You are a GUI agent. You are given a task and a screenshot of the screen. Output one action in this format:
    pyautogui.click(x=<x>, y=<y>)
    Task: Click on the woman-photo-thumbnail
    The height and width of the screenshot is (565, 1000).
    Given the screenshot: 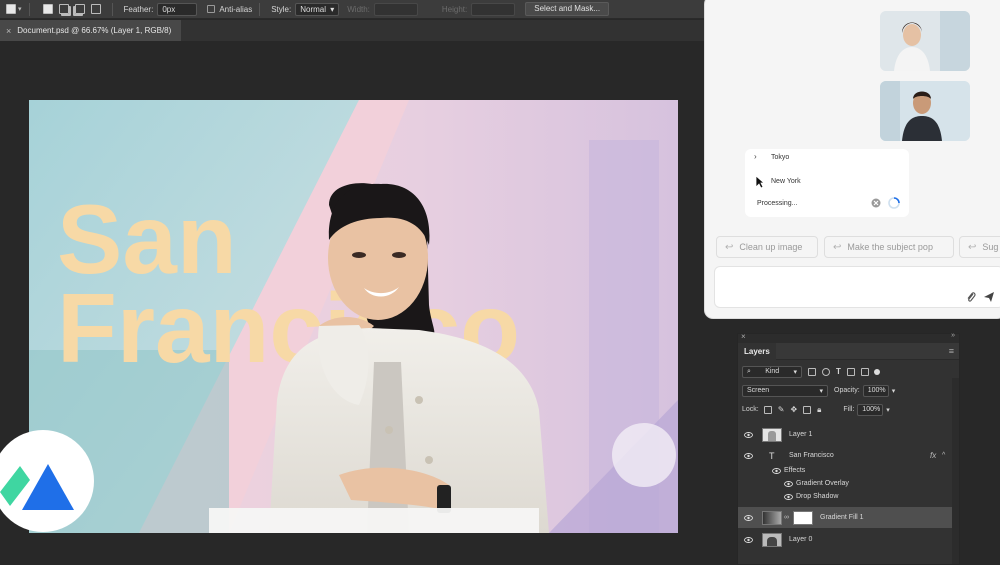 What is the action you would take?
    pyautogui.click(x=925, y=41)
    